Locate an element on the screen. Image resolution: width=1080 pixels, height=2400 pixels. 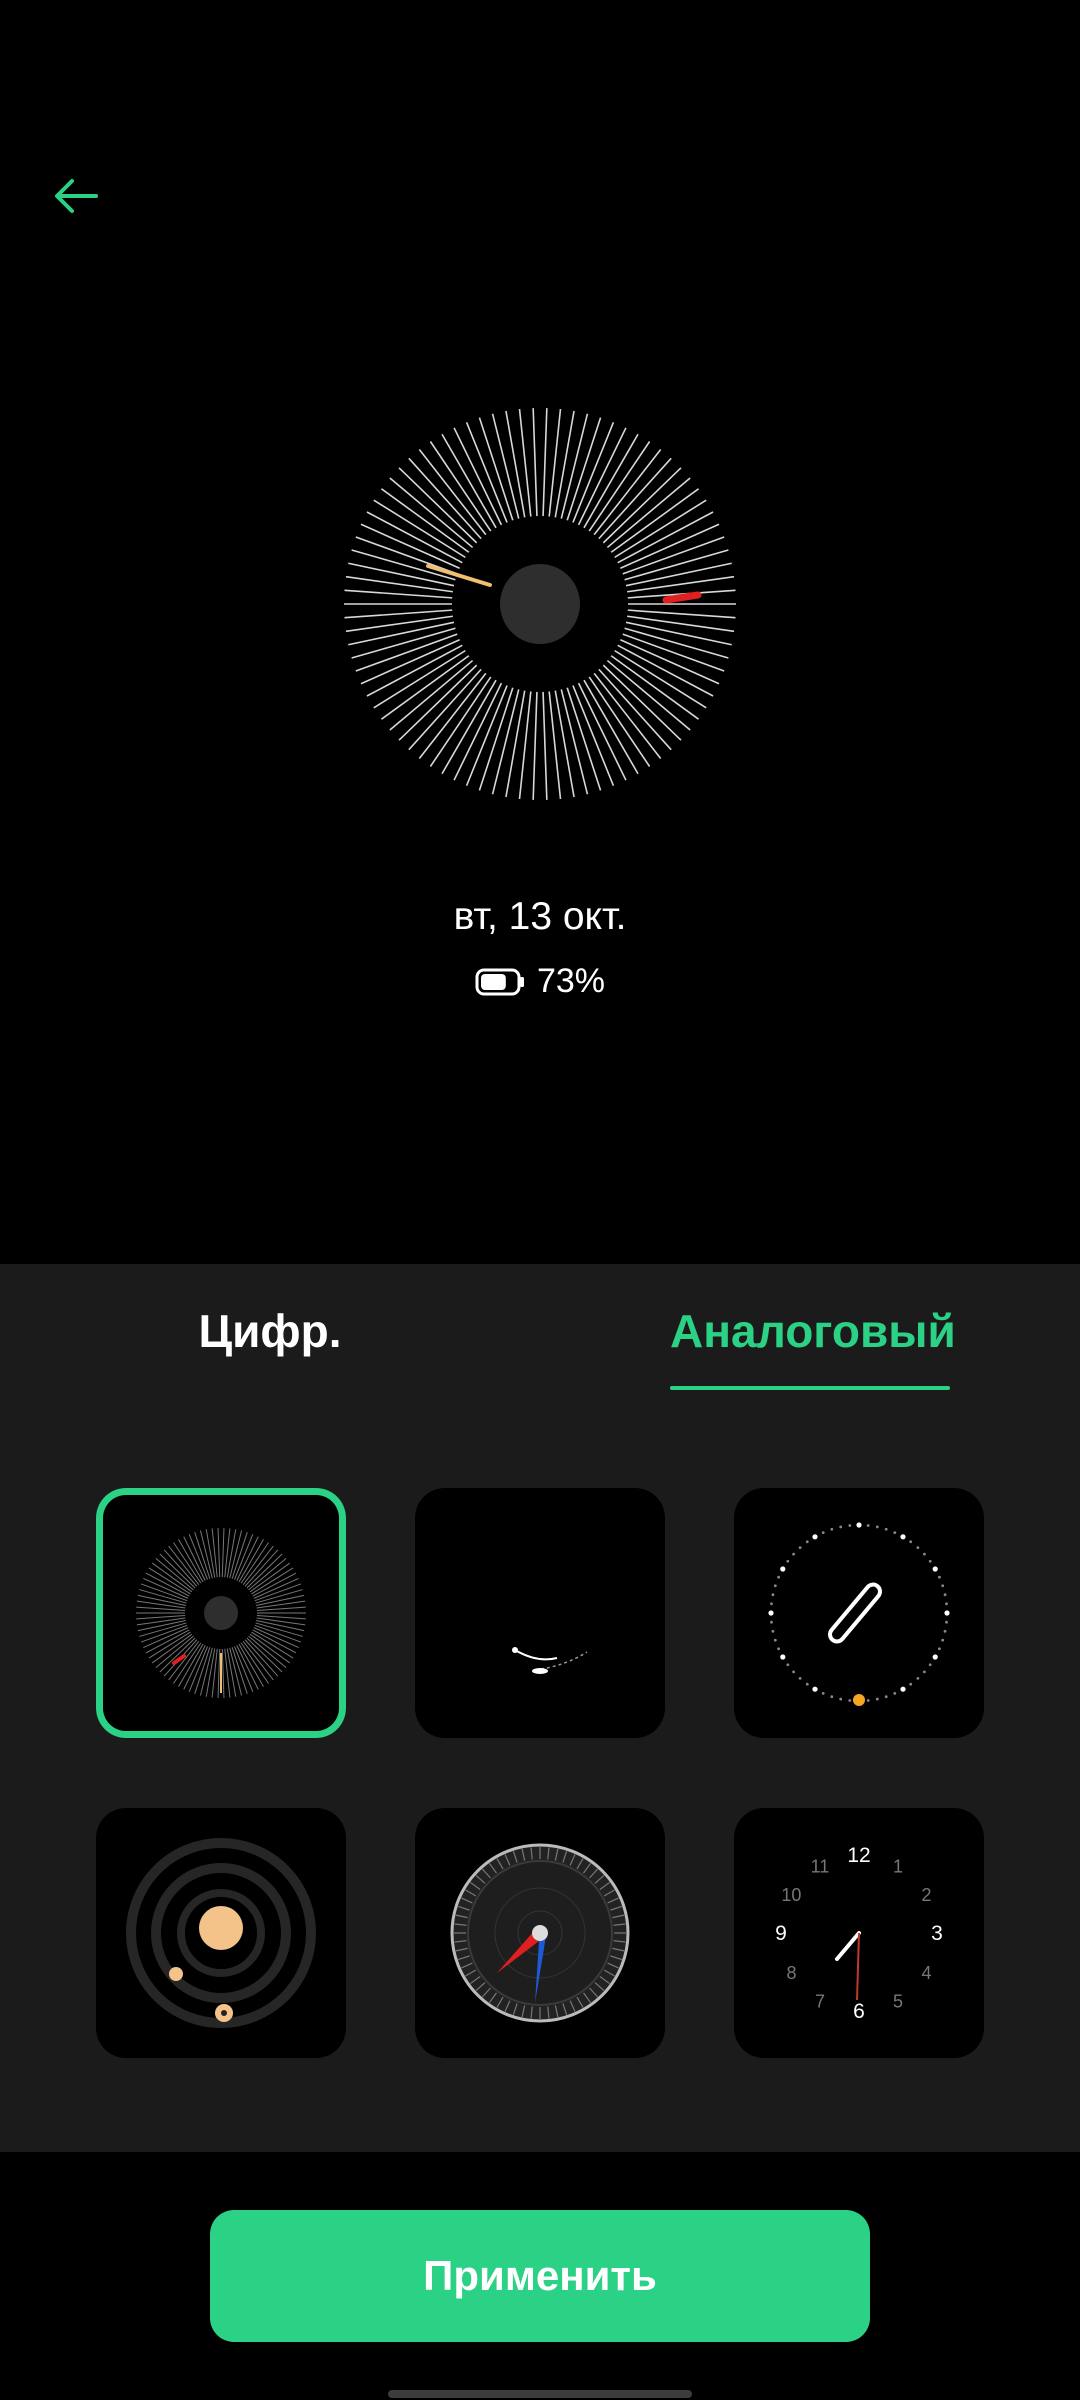
tab-digital: Цифр. is located at coordinates (270, 1341).